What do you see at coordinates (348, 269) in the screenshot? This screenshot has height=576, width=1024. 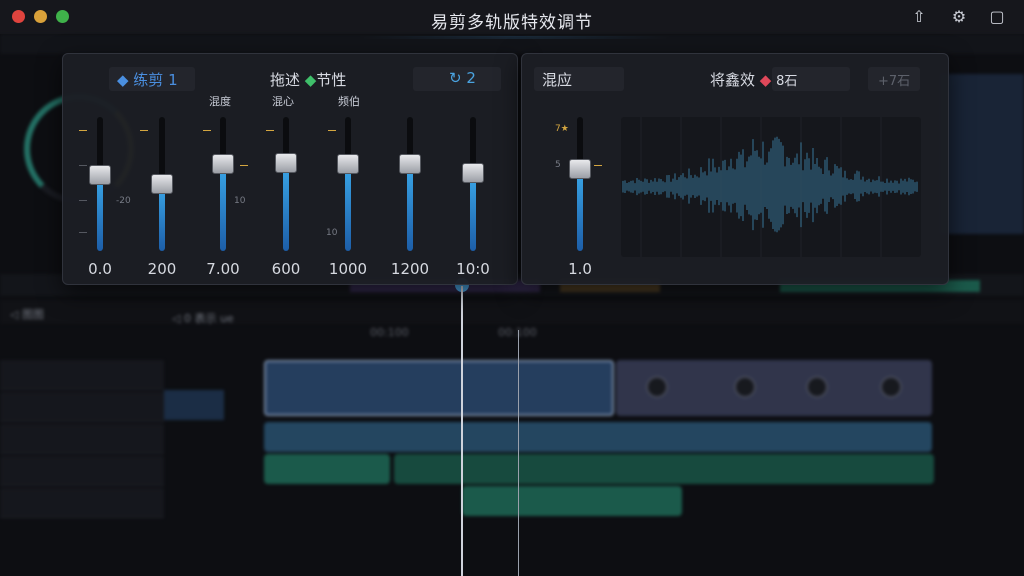 I see `fader-5-value: 1000` at bounding box center [348, 269].